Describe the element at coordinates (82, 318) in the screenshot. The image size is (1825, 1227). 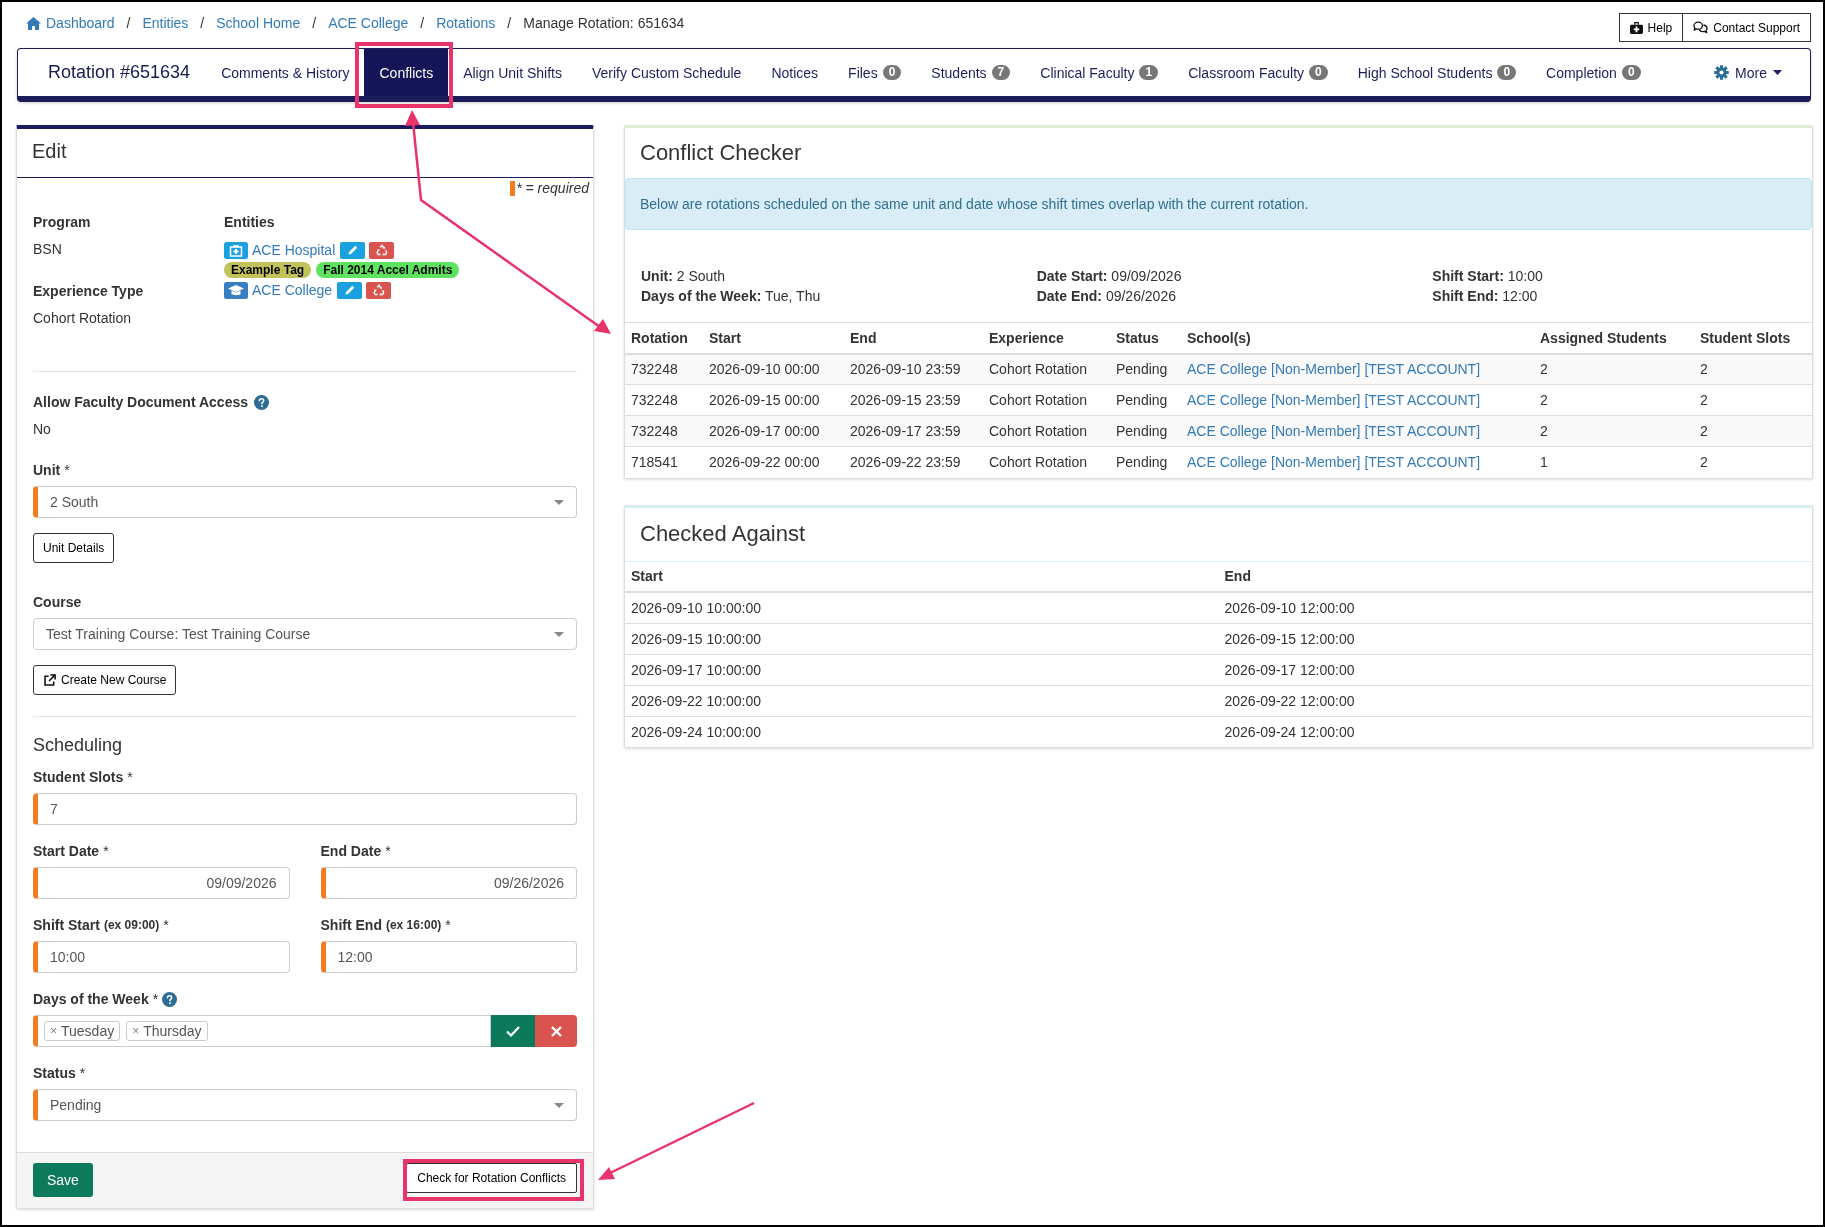
I see `field-value: Cohort Rotation` at that location.